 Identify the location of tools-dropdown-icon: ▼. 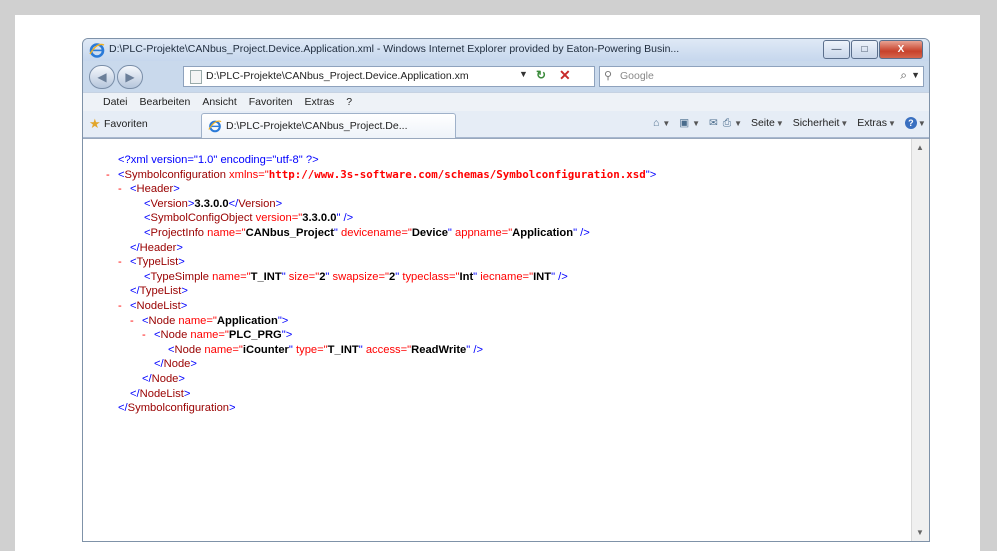
(892, 123).